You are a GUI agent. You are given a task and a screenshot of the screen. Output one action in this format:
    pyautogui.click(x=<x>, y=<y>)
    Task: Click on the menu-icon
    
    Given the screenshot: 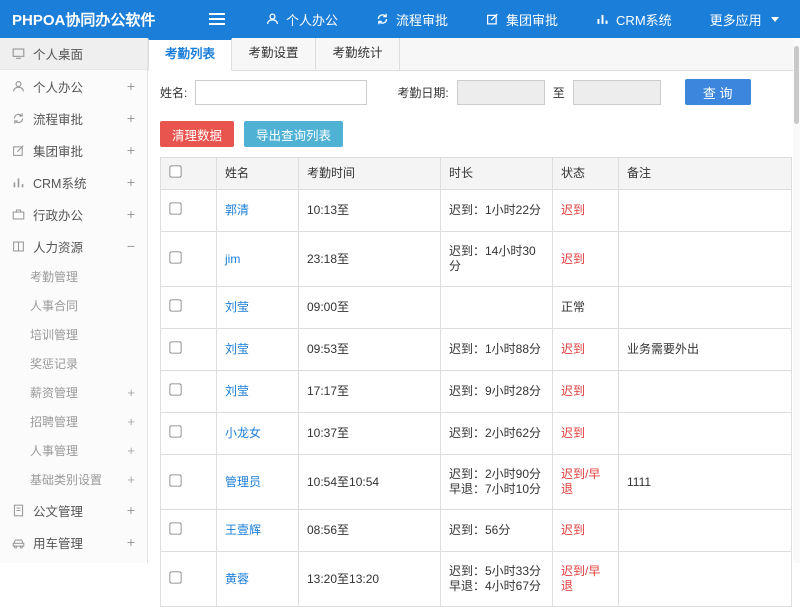 What is the action you would take?
    pyautogui.click(x=217, y=19)
    